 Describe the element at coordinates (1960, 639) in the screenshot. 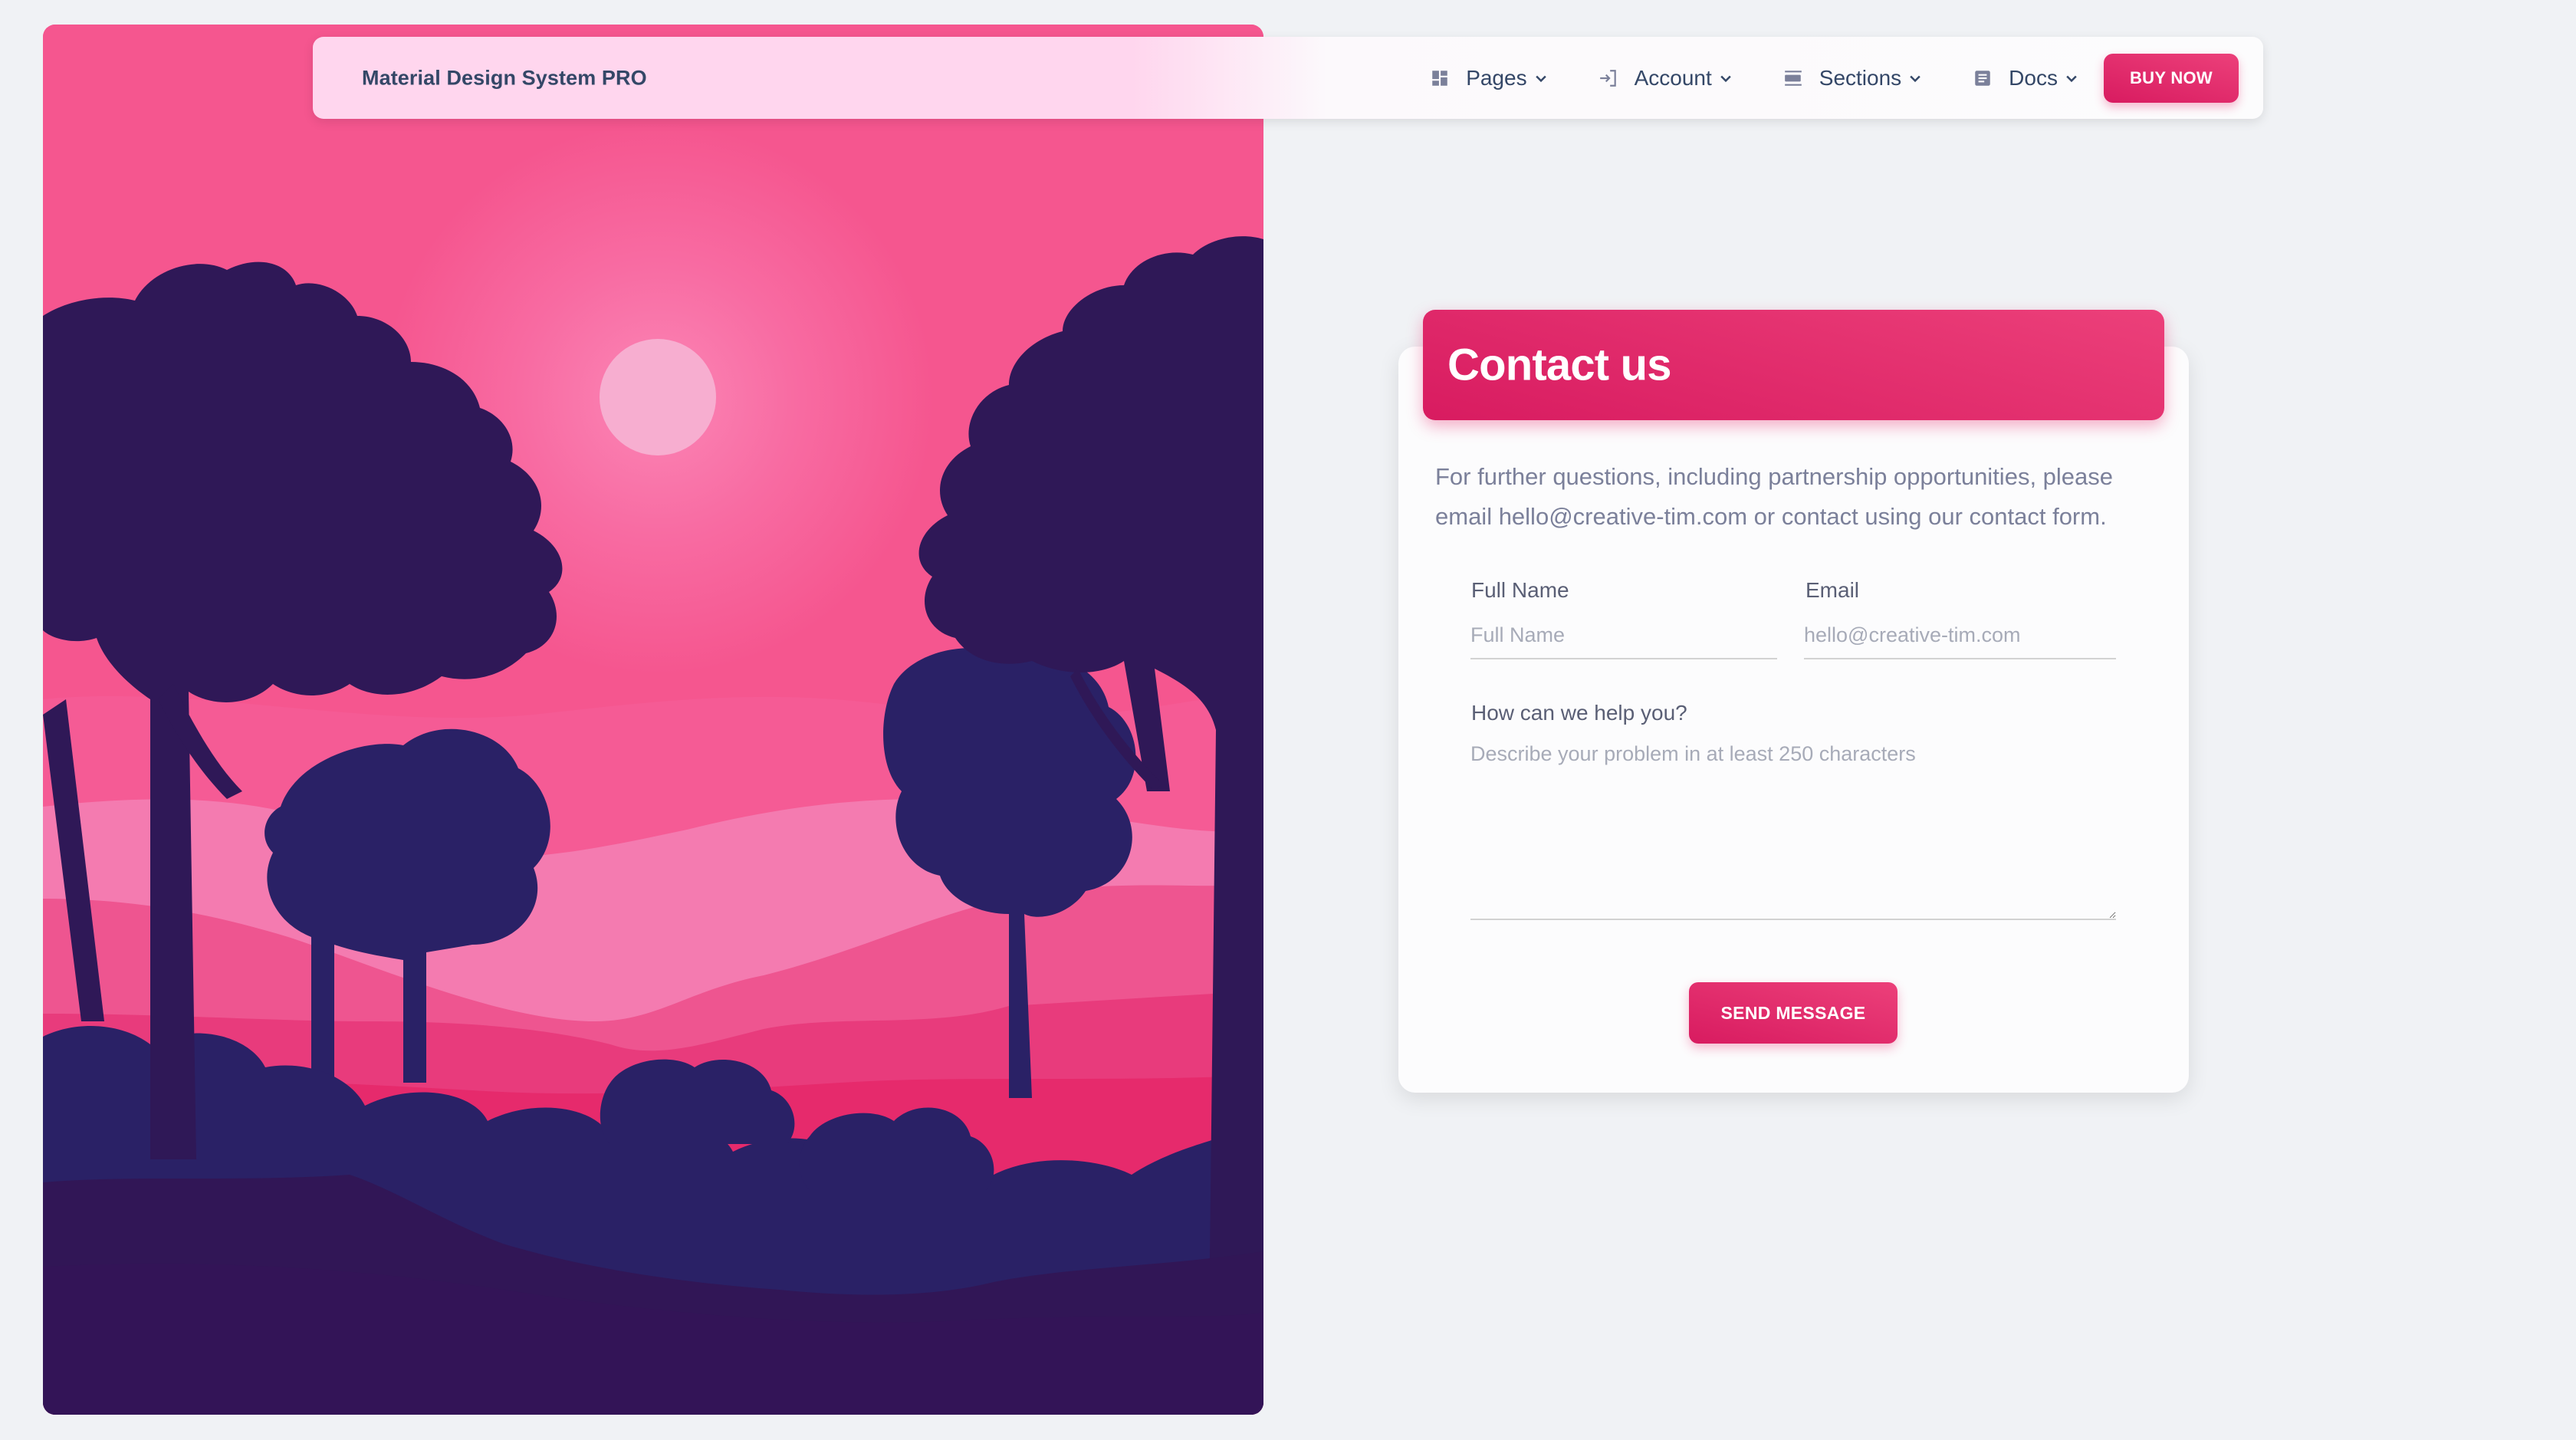

I see `email-input` at that location.